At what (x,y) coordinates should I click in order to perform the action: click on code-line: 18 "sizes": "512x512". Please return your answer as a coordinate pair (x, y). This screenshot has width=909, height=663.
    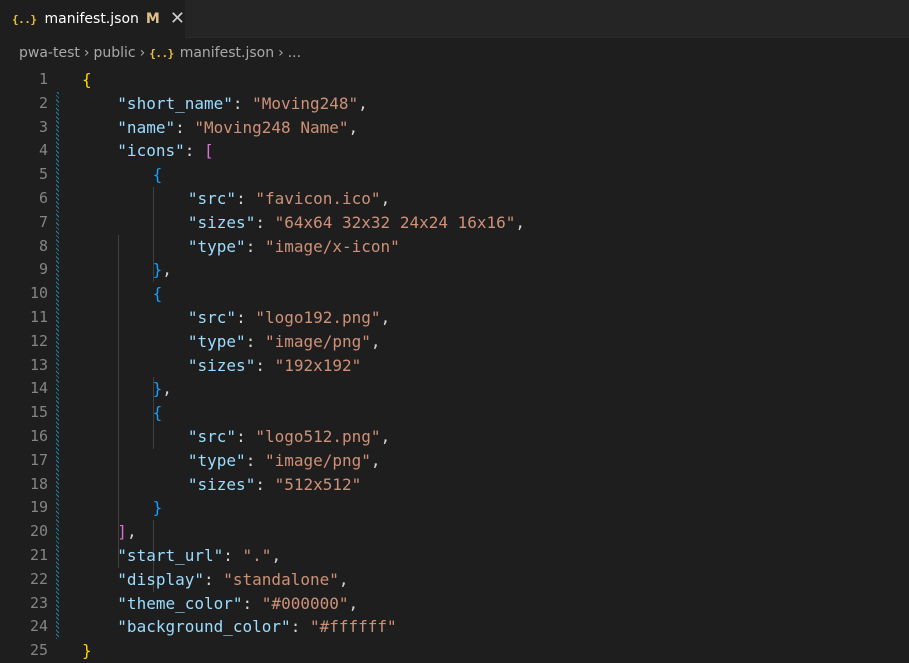
    Looking at the image, I should click on (454, 485).